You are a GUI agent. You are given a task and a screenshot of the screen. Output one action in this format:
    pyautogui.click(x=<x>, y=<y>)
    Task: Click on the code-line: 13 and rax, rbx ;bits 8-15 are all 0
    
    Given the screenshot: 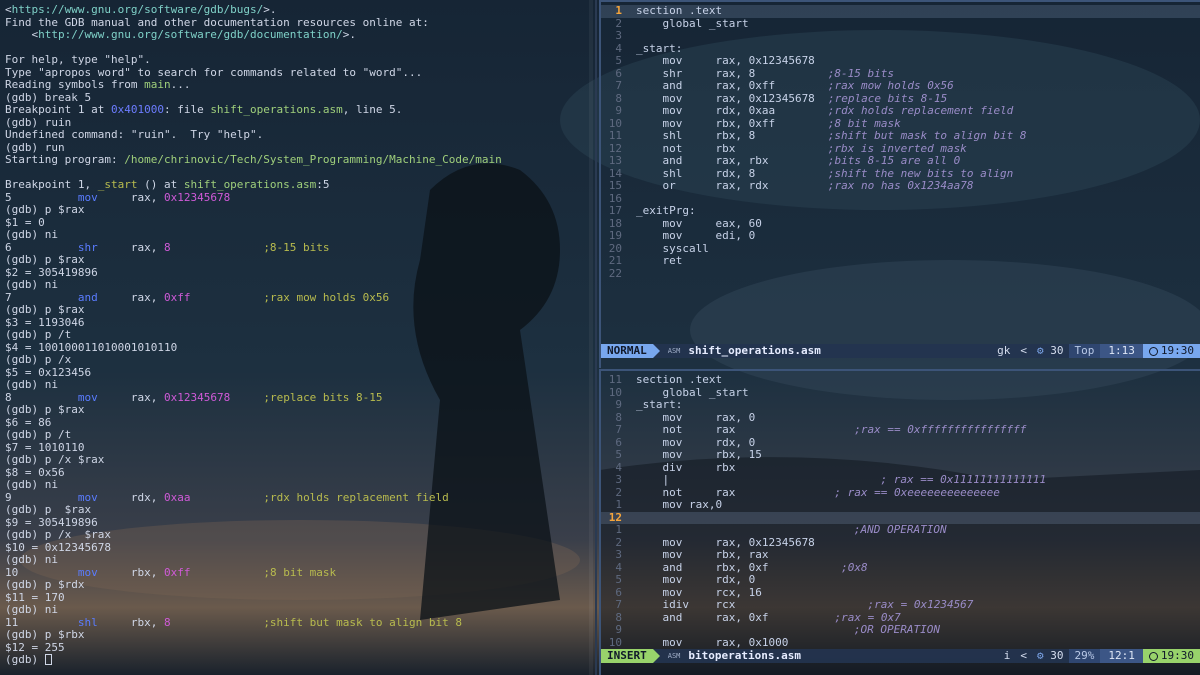 What is the action you would take?
    pyautogui.click(x=900, y=161)
    